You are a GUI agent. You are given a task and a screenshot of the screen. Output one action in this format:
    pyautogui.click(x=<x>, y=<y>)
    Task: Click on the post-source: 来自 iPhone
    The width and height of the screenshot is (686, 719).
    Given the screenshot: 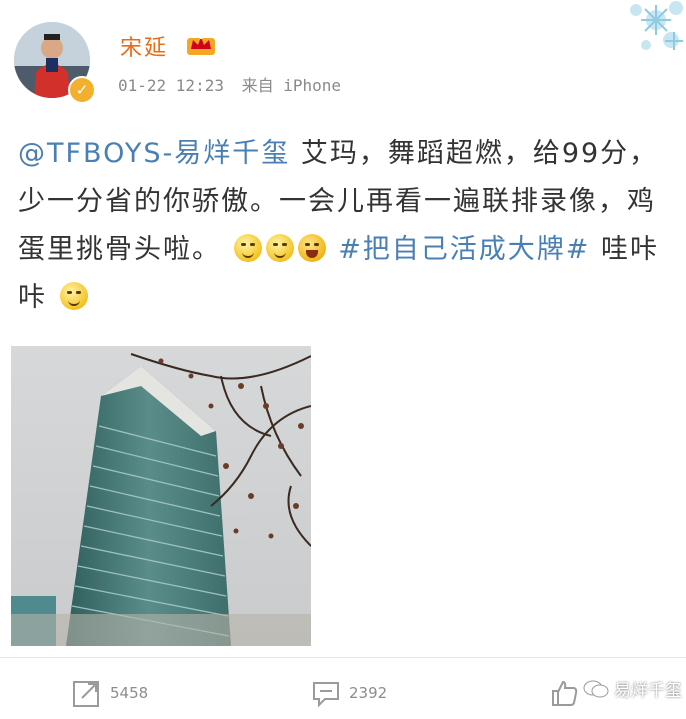 What is the action you would take?
    pyautogui.click(x=291, y=85)
    